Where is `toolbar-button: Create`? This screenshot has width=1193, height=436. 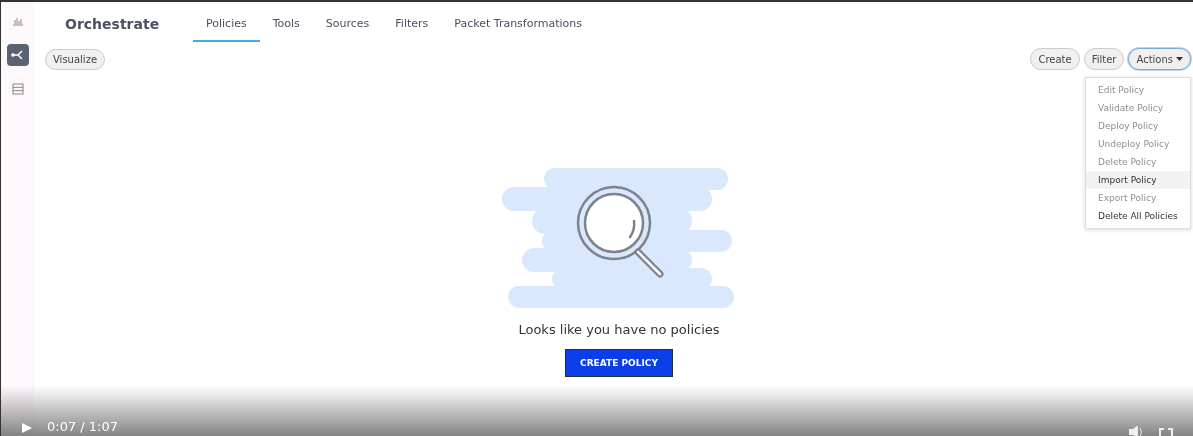
toolbar-button: Create is located at coordinates (1055, 59).